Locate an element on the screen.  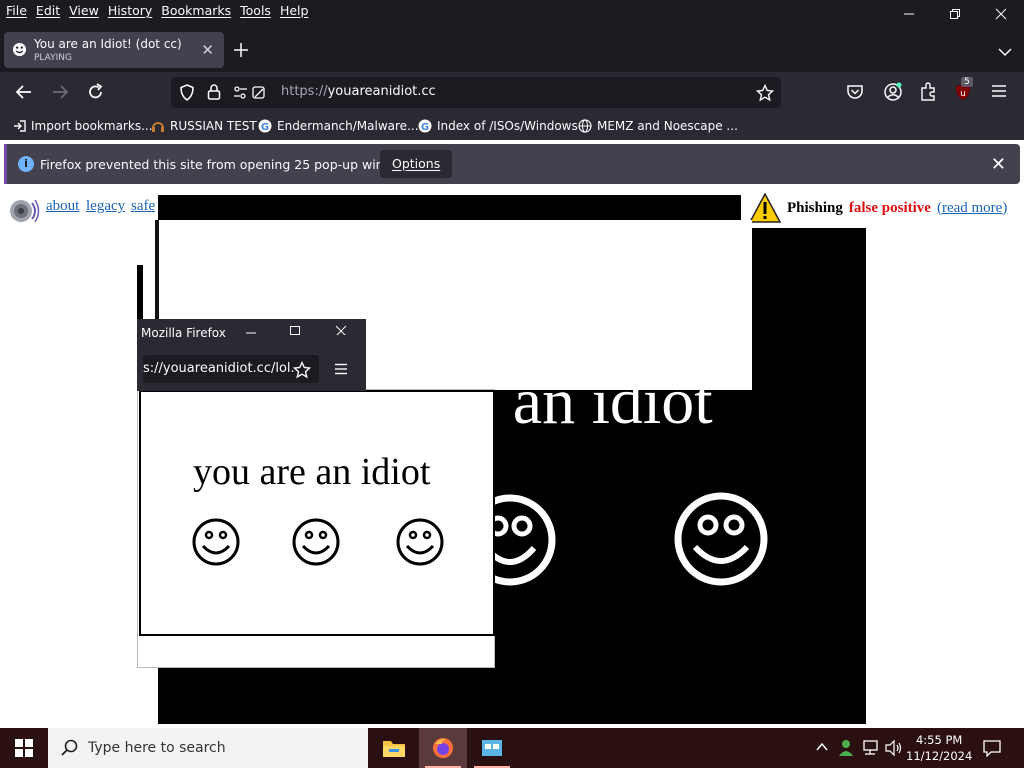
globe-icon is located at coordinates (585, 126).